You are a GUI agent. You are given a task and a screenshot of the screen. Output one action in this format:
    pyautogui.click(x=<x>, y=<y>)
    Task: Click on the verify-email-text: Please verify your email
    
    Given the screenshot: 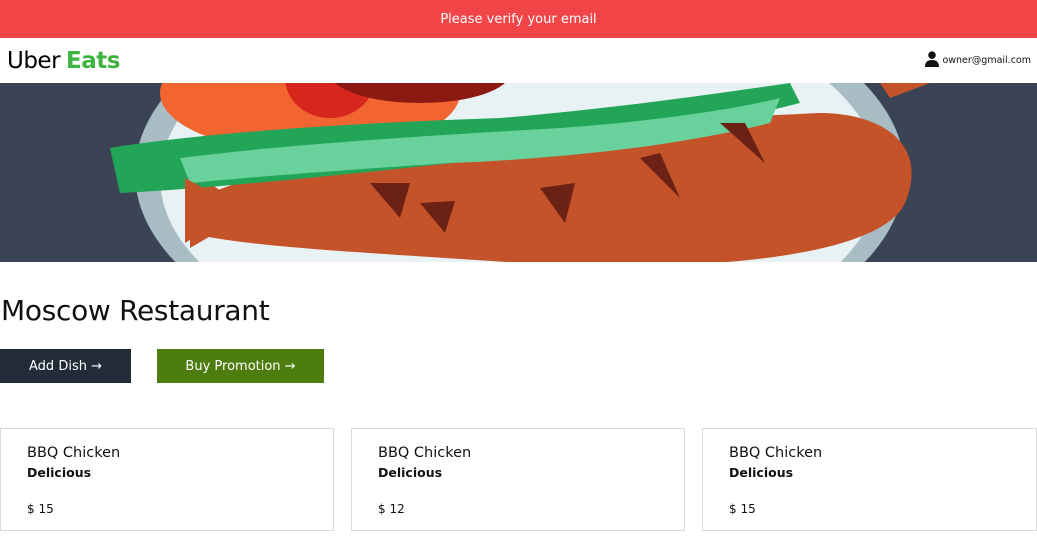 What is the action you would take?
    pyautogui.click(x=518, y=19)
    